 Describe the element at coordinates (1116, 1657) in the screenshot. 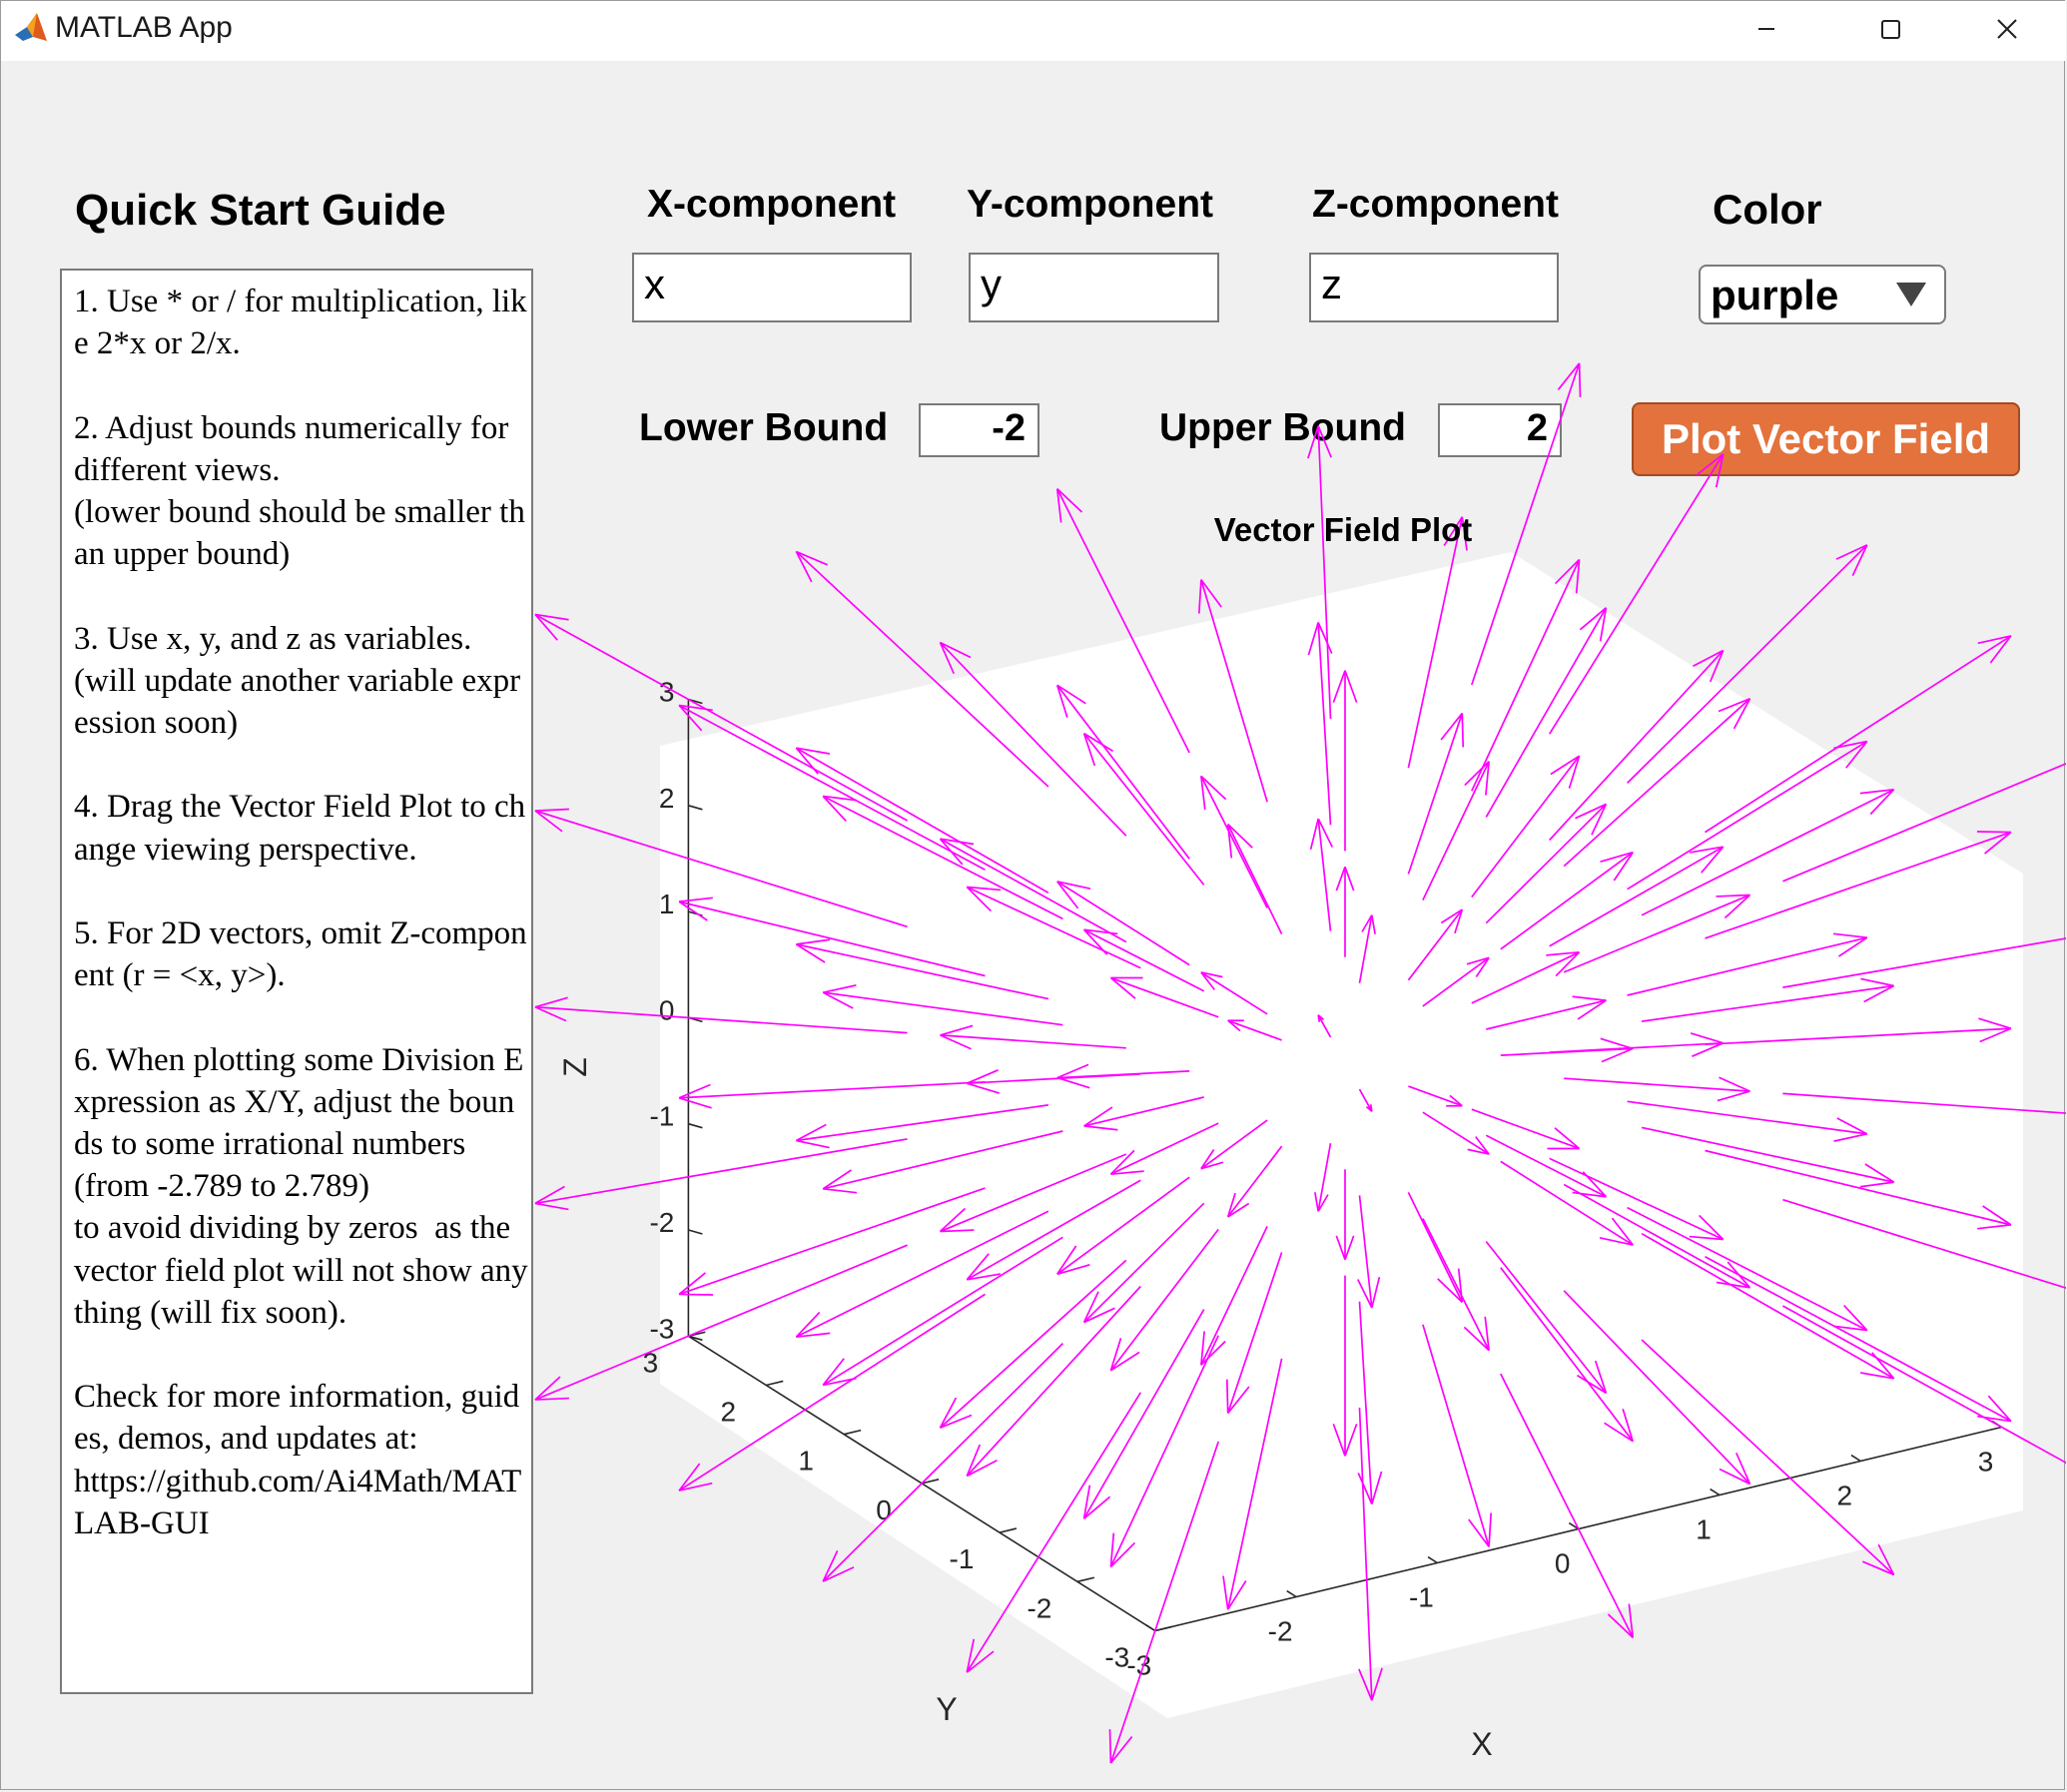

I see `y-tick-label: -3` at that location.